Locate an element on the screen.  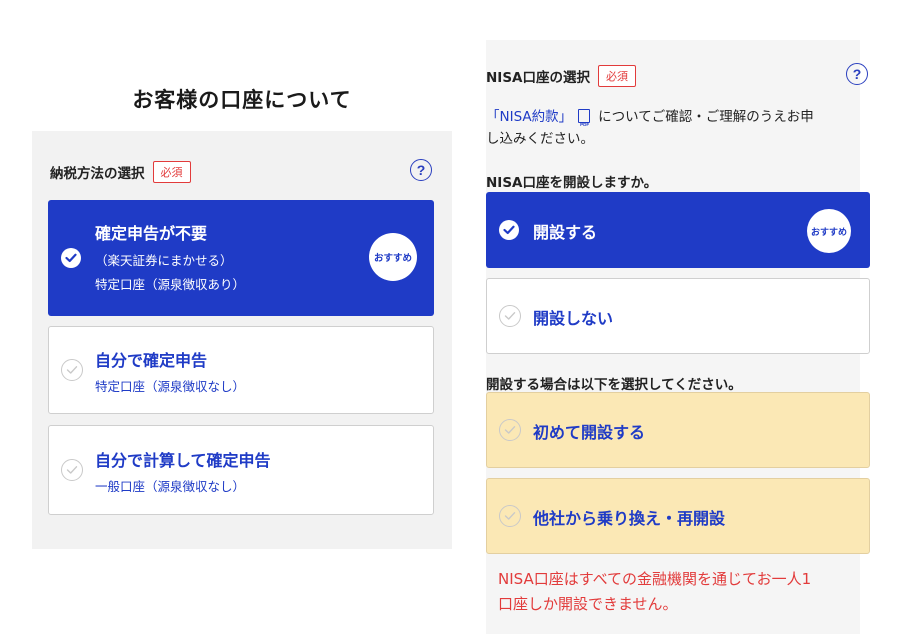
nisa-open-yes: 開設する おすすめ is located at coordinates (678, 230).